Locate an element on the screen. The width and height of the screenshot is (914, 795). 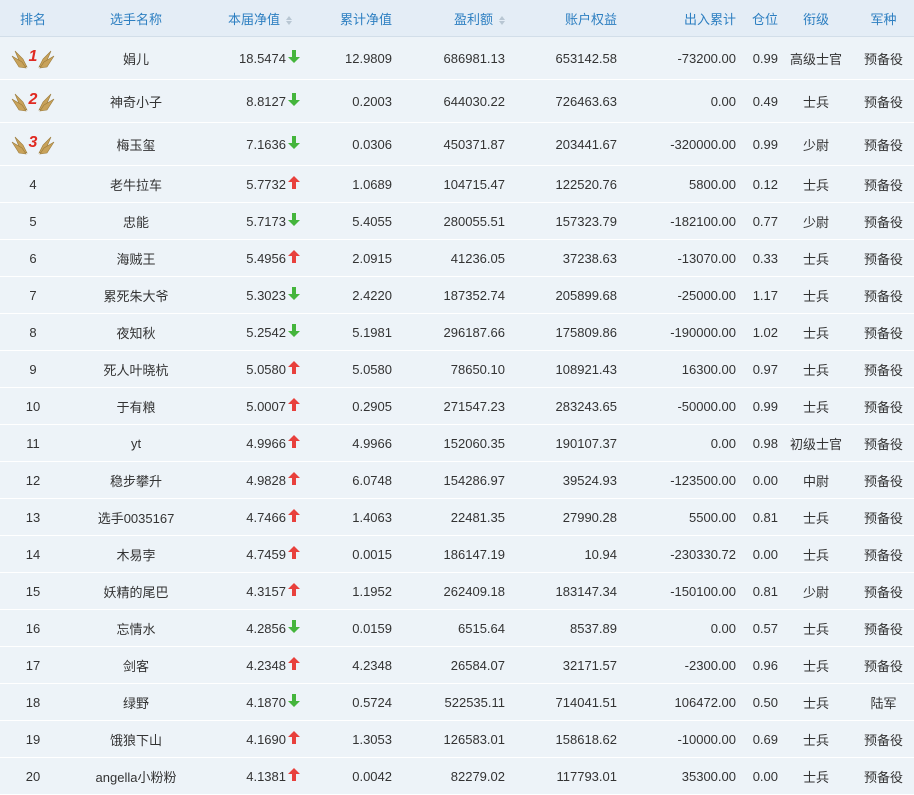
player-name-link: 稳步攀升 is located at coordinates (136, 480).